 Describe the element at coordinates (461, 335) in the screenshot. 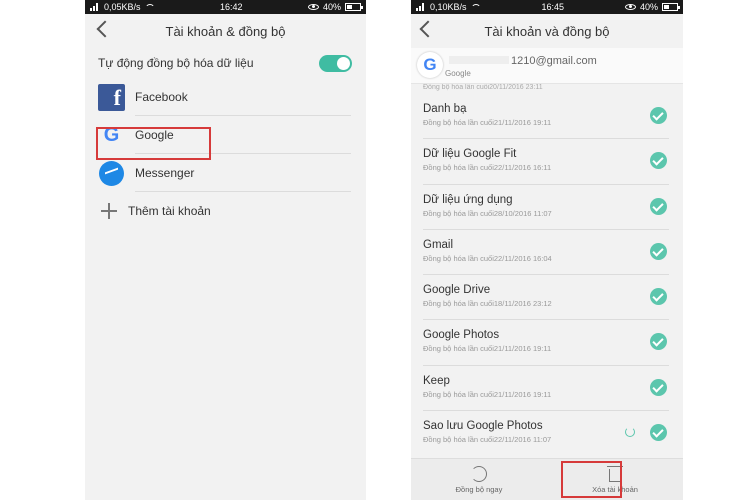

I see `sync-item-name: Google Photos` at that location.